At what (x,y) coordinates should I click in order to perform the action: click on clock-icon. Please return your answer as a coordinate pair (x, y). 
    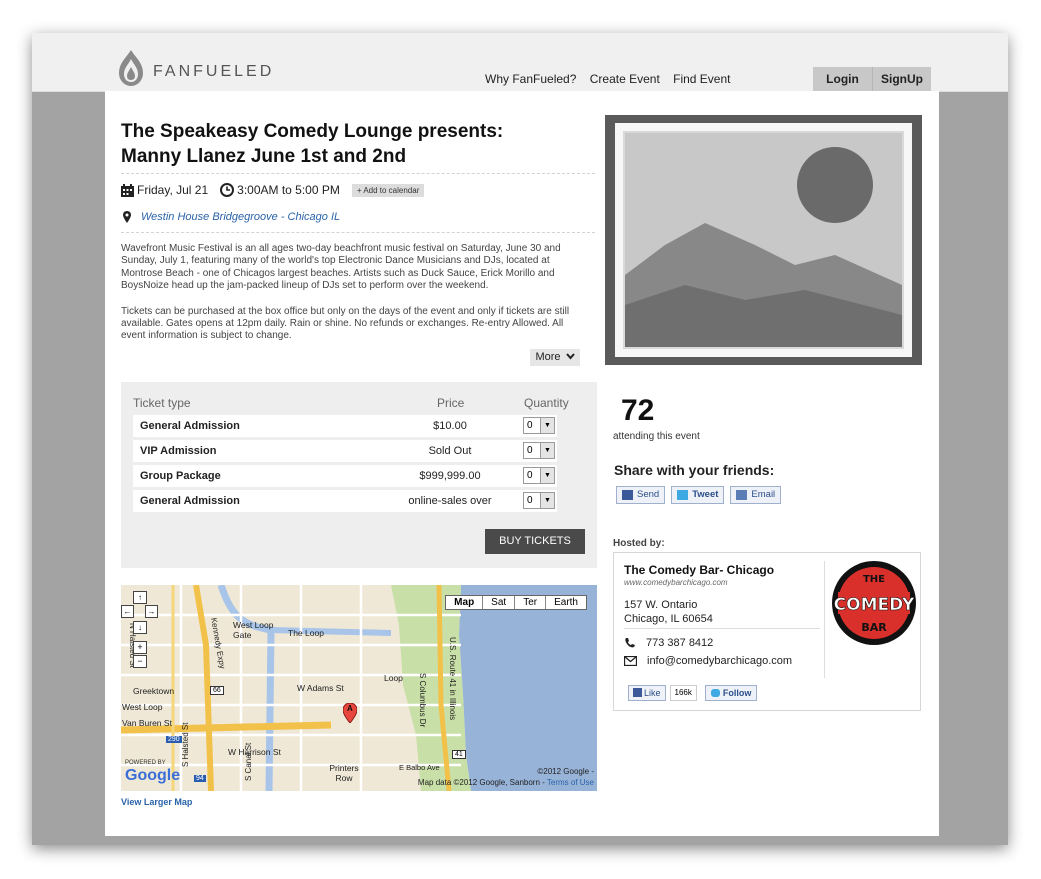
    Looking at the image, I should click on (227, 190).